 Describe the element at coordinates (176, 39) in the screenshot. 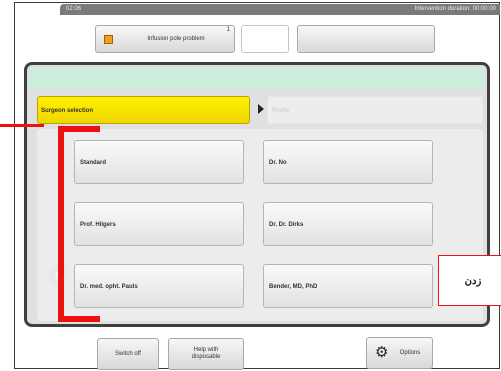

I see `alarm-label: Infusion pole problem` at that location.